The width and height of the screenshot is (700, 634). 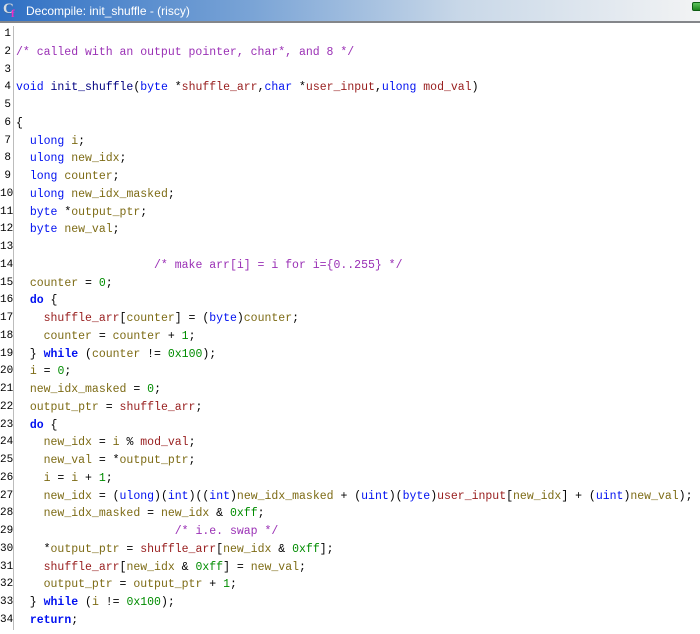 I want to click on line-number: 12, so click(x=7, y=230).